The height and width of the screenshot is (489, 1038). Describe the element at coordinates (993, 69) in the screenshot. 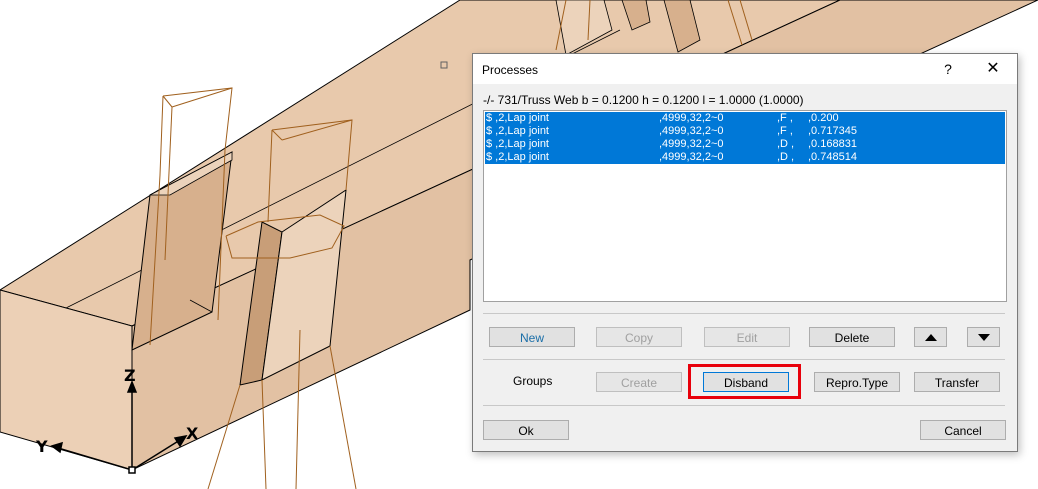

I see `close-button: ✕` at that location.